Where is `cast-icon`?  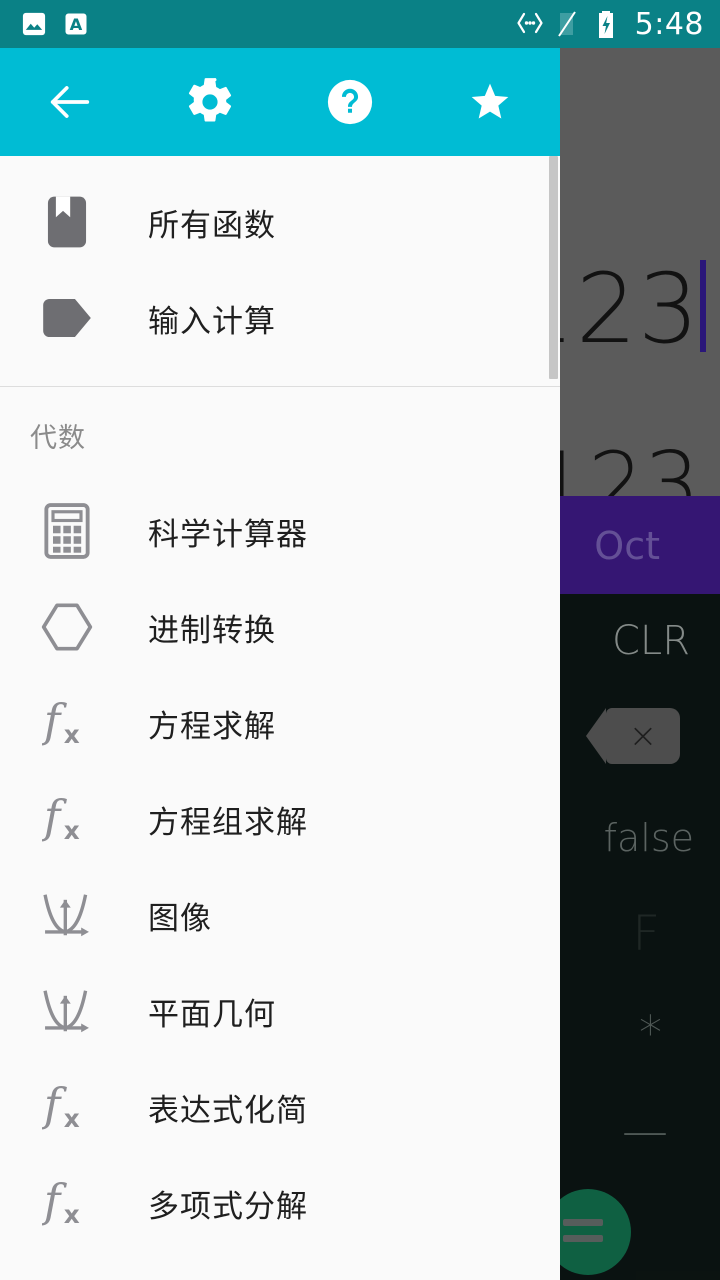
cast-icon is located at coordinates (529, 24).